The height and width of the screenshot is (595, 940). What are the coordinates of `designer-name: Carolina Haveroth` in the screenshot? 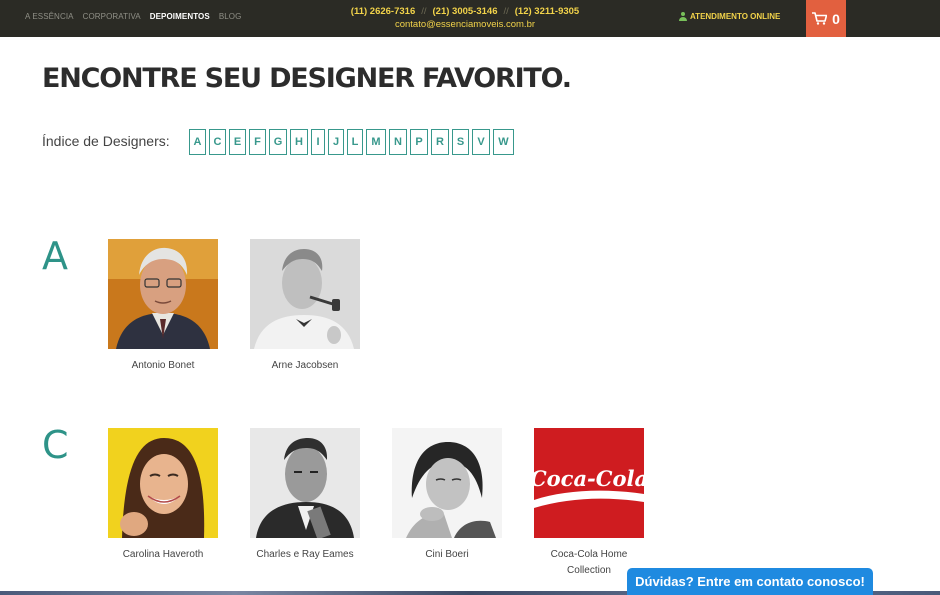 It's located at (163, 555).